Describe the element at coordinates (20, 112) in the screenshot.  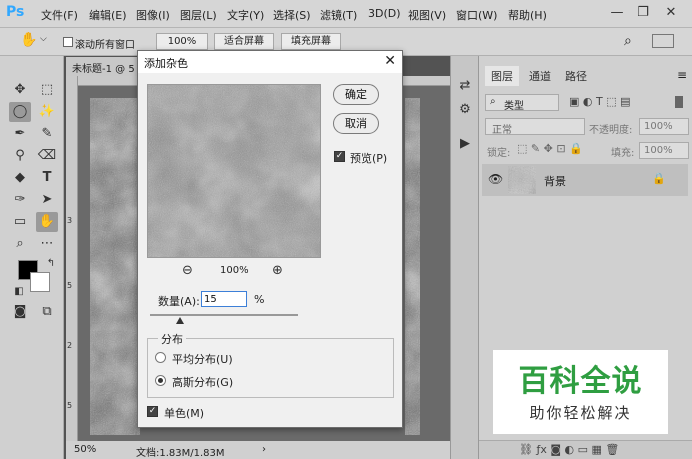
I see `lasso-tool-icon: ◯` at that location.